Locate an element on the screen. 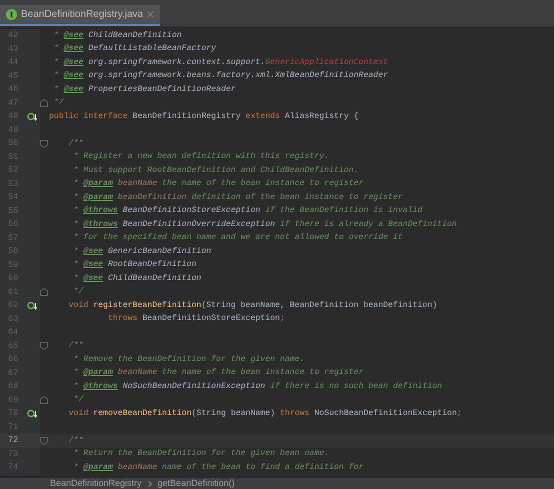 The image size is (554, 489). close-icon is located at coordinates (150, 14).